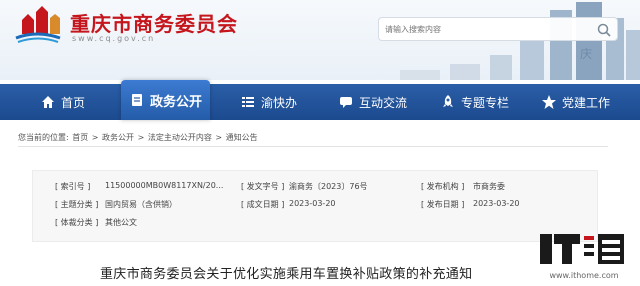  Describe the element at coordinates (248, 102) in the screenshot. I see `service-list-icon` at that location.